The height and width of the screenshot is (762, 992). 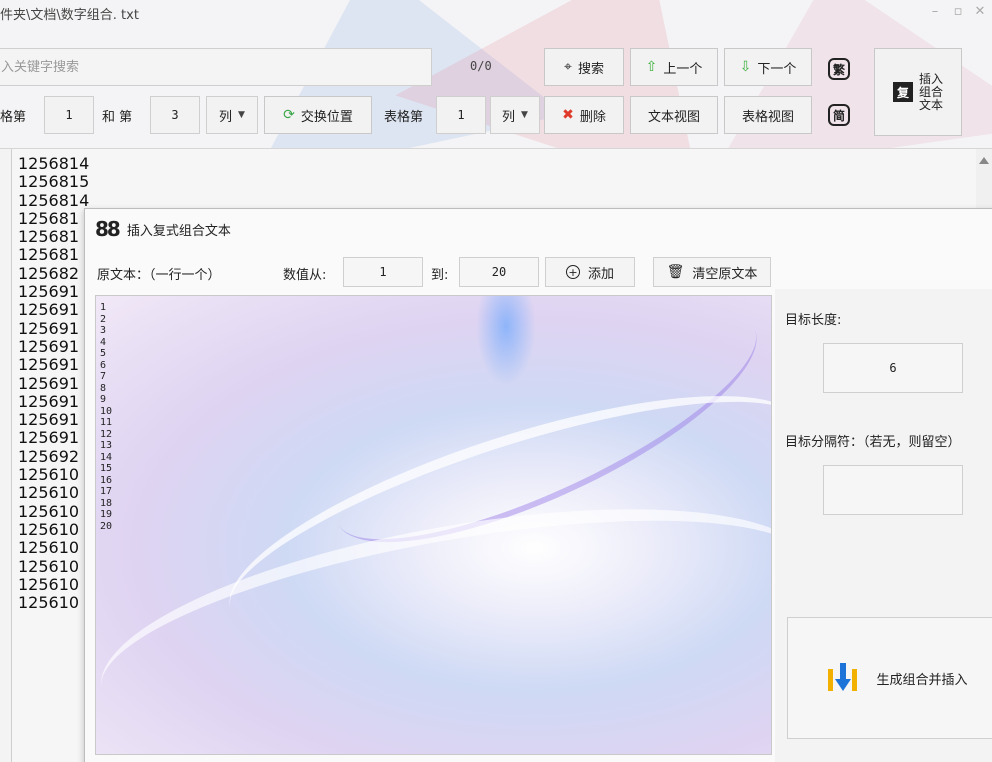 I want to click on match-counter: 0/0, so click(x=481, y=66).